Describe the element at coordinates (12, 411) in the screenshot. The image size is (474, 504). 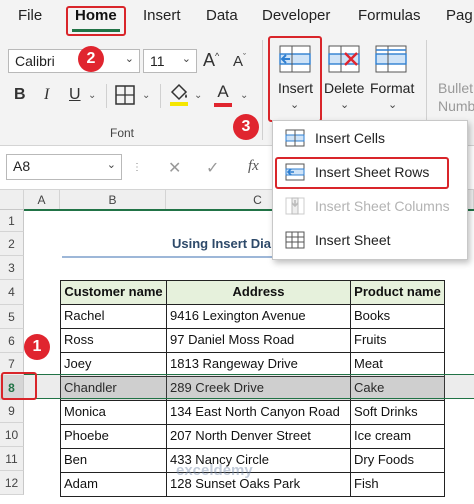
I see `row-header-9: 9` at that location.